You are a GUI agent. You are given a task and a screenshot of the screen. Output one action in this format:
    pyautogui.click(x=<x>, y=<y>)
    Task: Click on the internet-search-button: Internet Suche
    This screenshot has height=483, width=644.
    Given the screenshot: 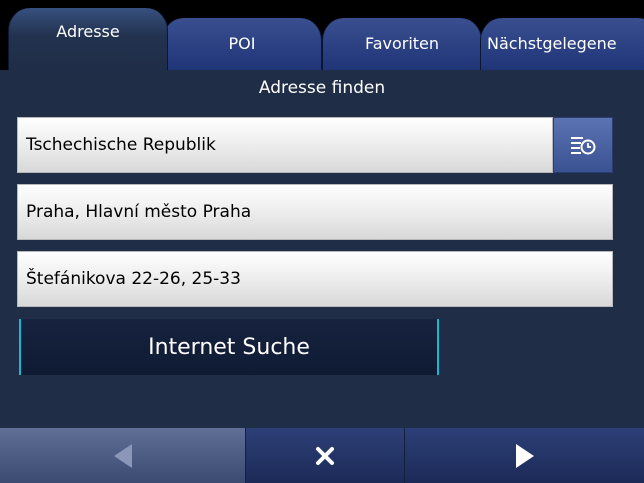 What is the action you would take?
    pyautogui.click(x=229, y=347)
    